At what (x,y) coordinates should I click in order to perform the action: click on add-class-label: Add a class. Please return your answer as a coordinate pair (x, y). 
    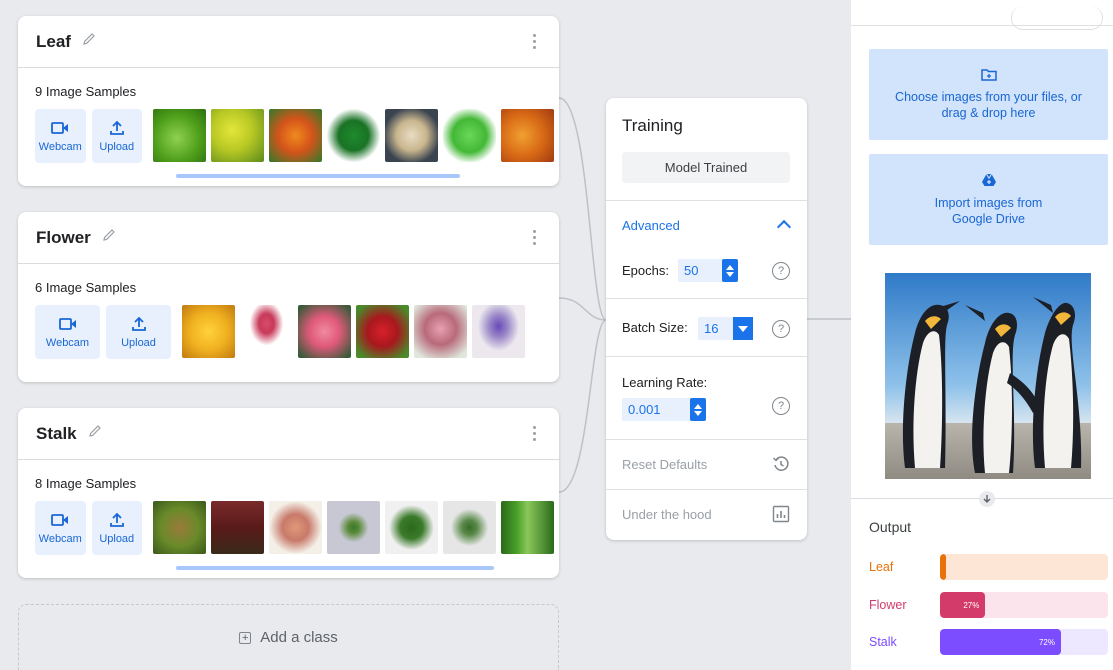
    Looking at the image, I should click on (299, 637).